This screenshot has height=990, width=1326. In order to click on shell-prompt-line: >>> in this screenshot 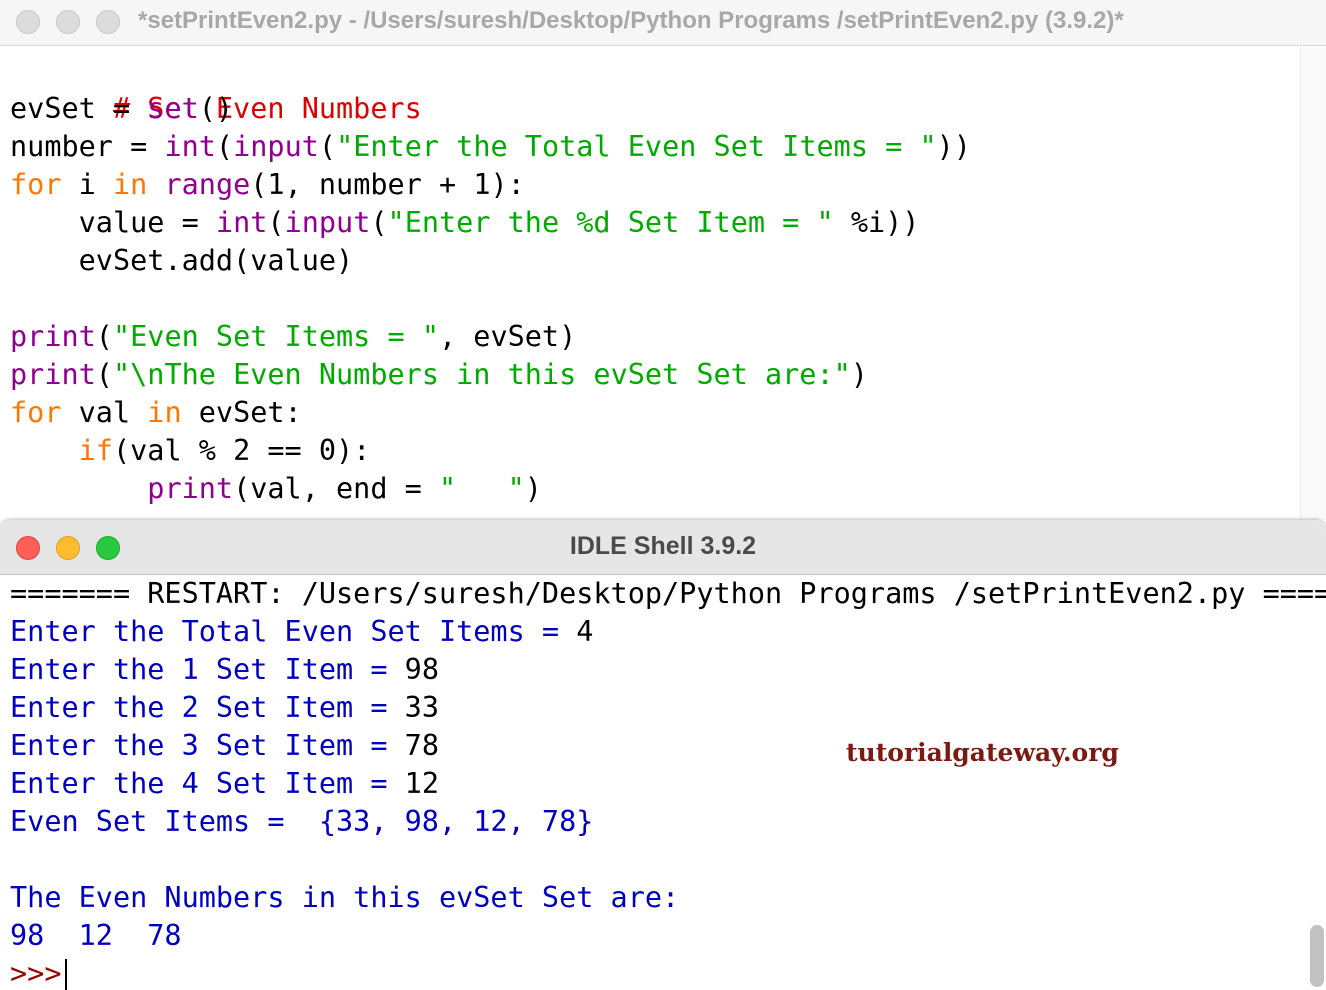, I will do `click(668, 972)`.